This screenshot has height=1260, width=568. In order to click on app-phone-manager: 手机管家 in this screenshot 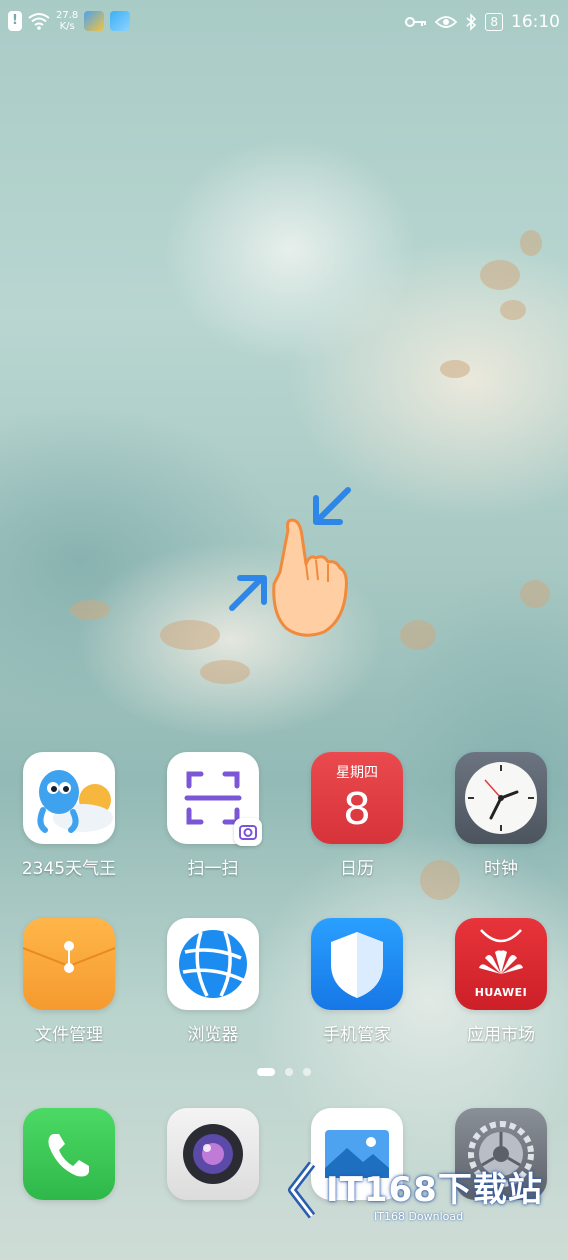, I will do `click(357, 981)`.